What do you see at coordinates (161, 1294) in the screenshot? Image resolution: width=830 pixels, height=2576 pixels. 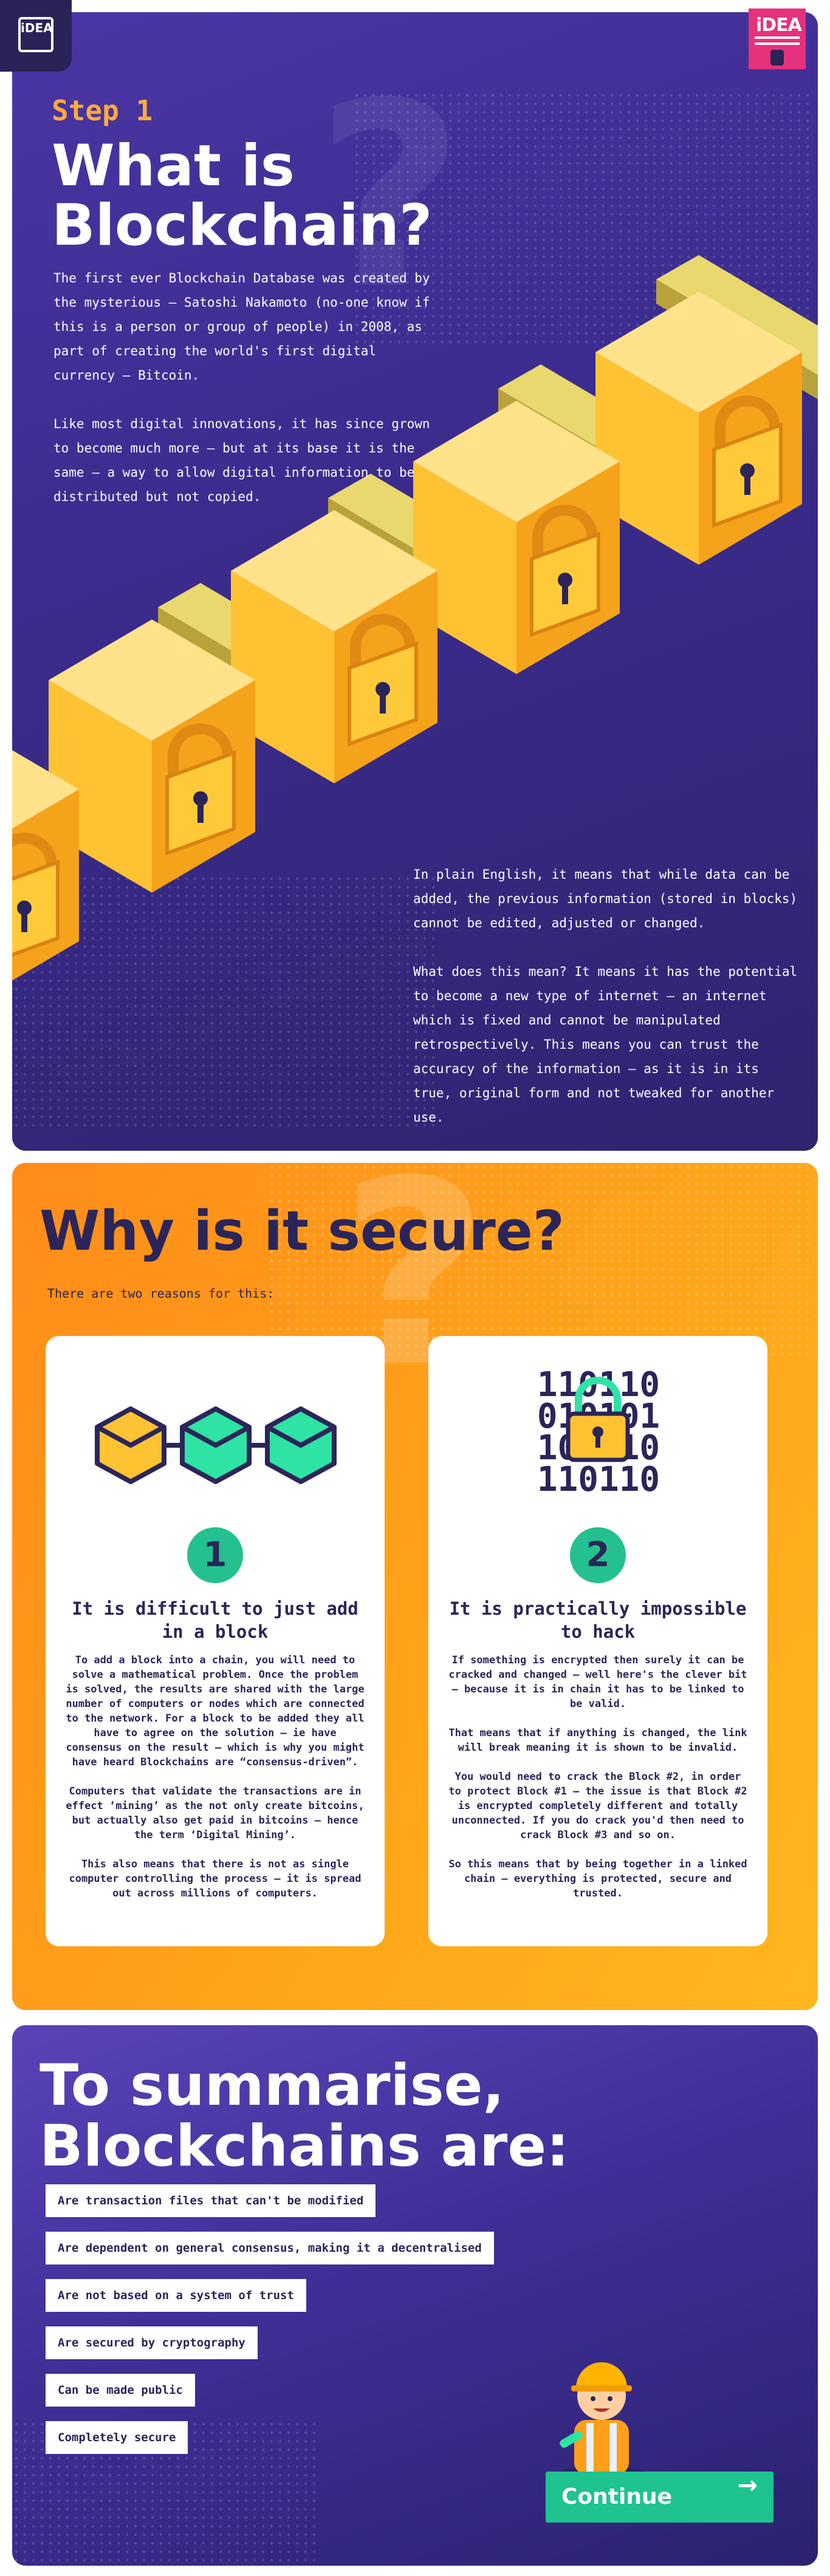 I see `section-subtitle: There are two reasons for this:` at bounding box center [161, 1294].